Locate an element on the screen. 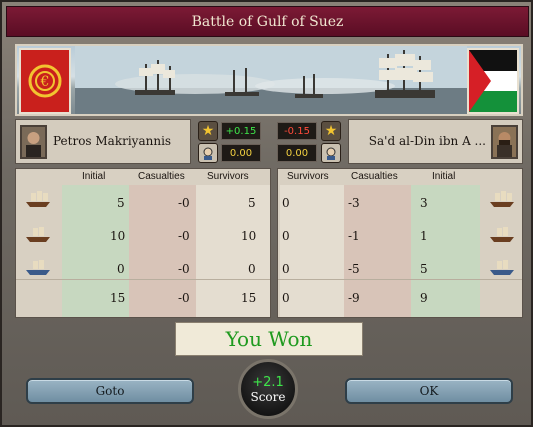 This screenshot has height=427, width=533. window-title: Battle of Gulf of Suez is located at coordinates (267, 21).